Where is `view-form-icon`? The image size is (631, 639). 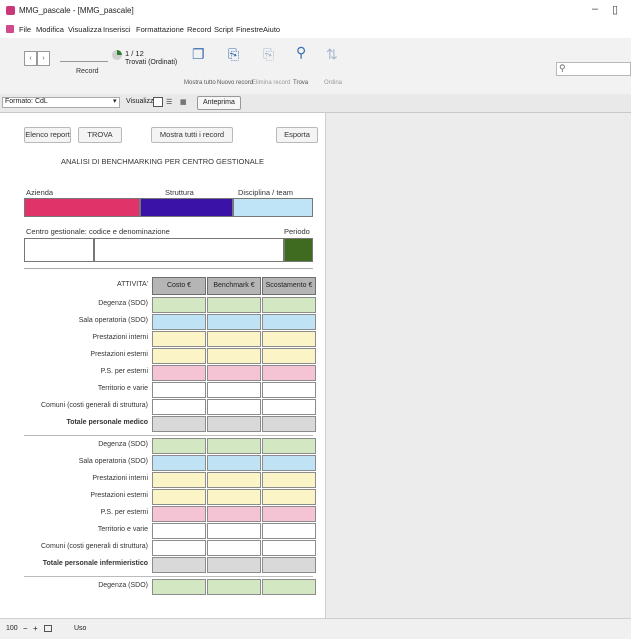
view-form-icon is located at coordinates (158, 102).